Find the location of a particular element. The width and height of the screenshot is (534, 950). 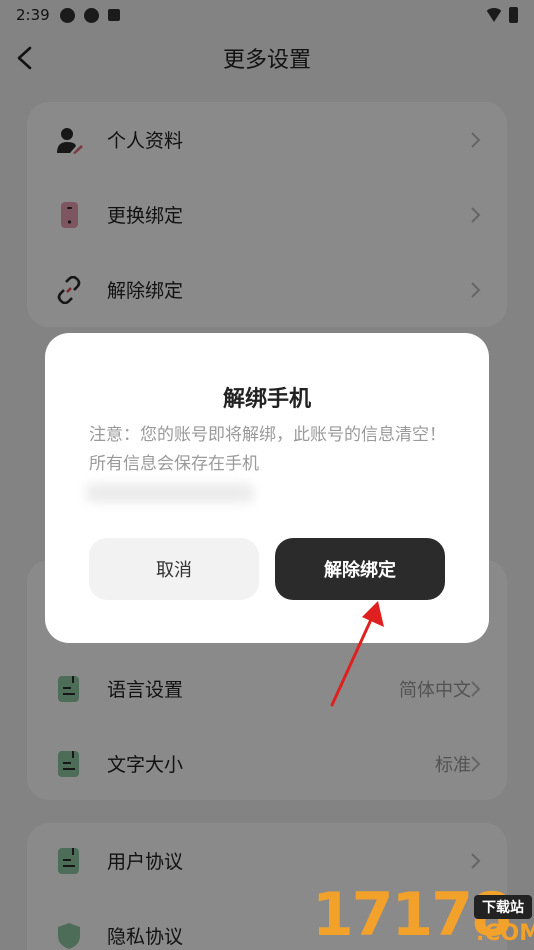

annotation-arrow-icon is located at coordinates (357, 654).